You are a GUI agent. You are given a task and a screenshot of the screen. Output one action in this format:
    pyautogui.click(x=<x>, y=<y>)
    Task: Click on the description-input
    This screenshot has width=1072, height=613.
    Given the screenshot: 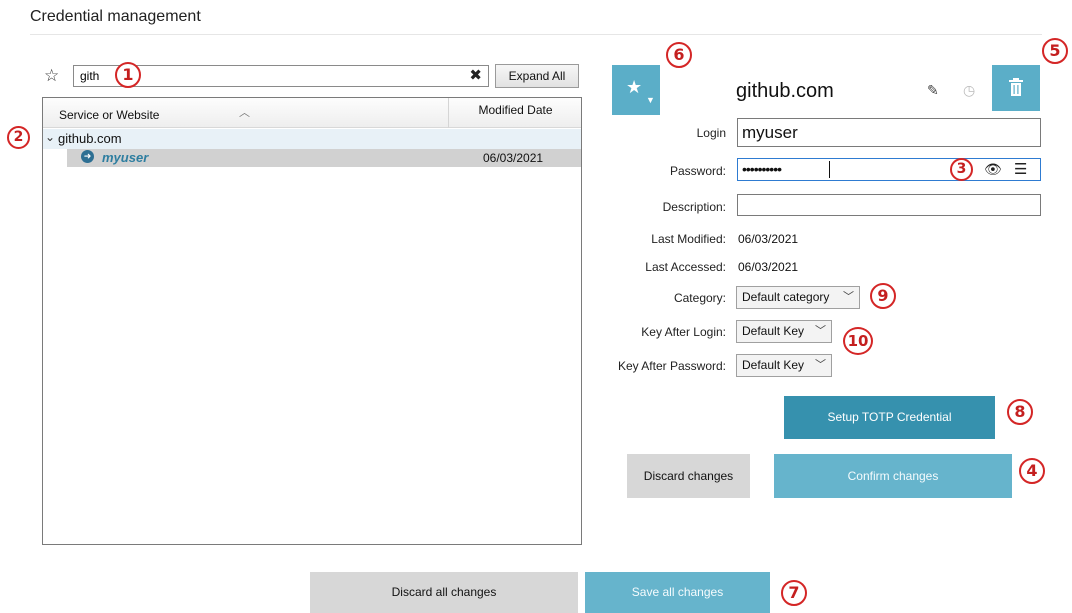 What is the action you would take?
    pyautogui.click(x=887, y=205)
    